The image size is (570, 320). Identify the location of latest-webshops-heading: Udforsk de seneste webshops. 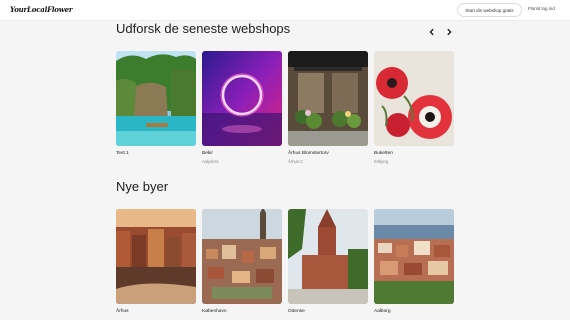
(203, 28).